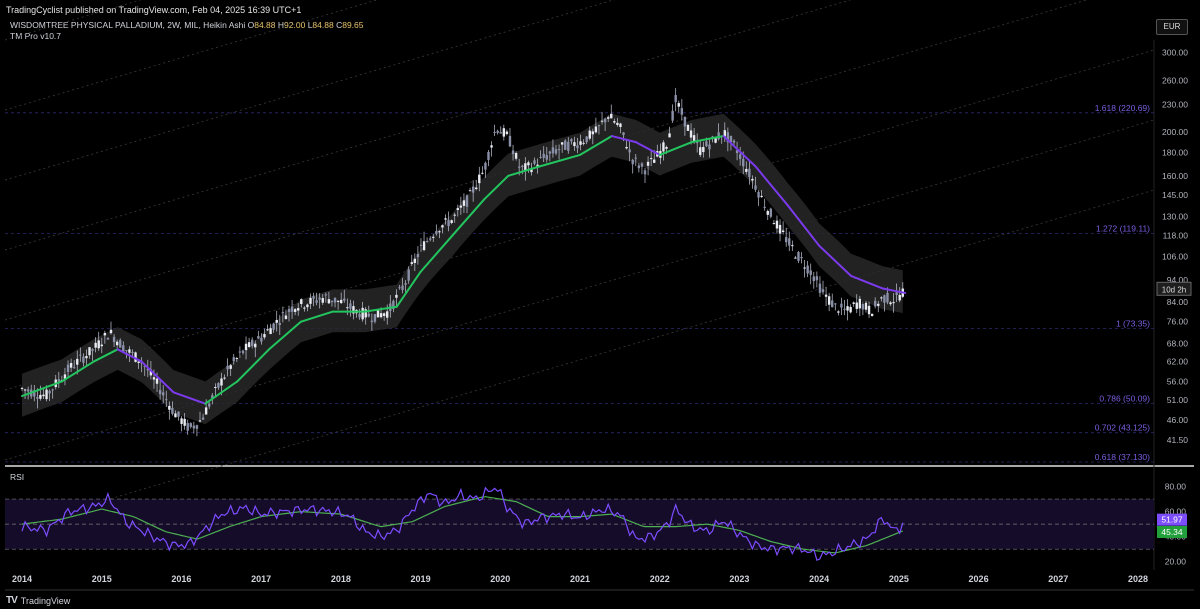 This screenshot has width=1200, height=609. Describe the element at coordinates (500, 579) in the screenshot. I see `year-tick: 2020` at that location.